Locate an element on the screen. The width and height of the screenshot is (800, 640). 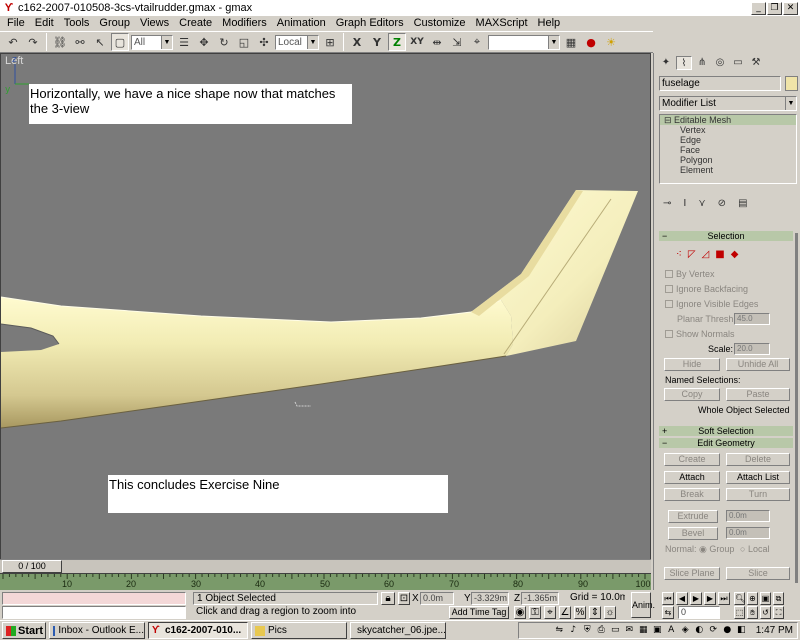
selection-filter-dropdown: All ▼ is located at coordinates (152, 42).